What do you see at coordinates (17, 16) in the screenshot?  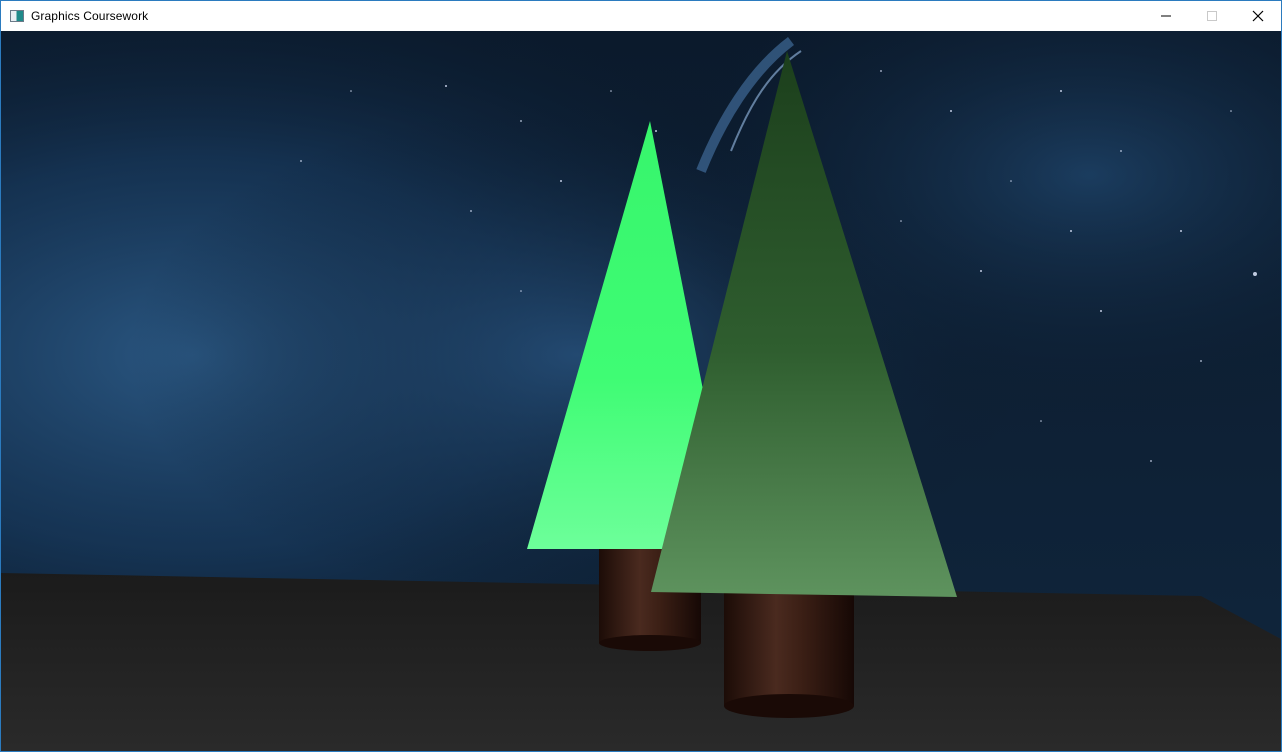 I see `app-window-icon` at bounding box center [17, 16].